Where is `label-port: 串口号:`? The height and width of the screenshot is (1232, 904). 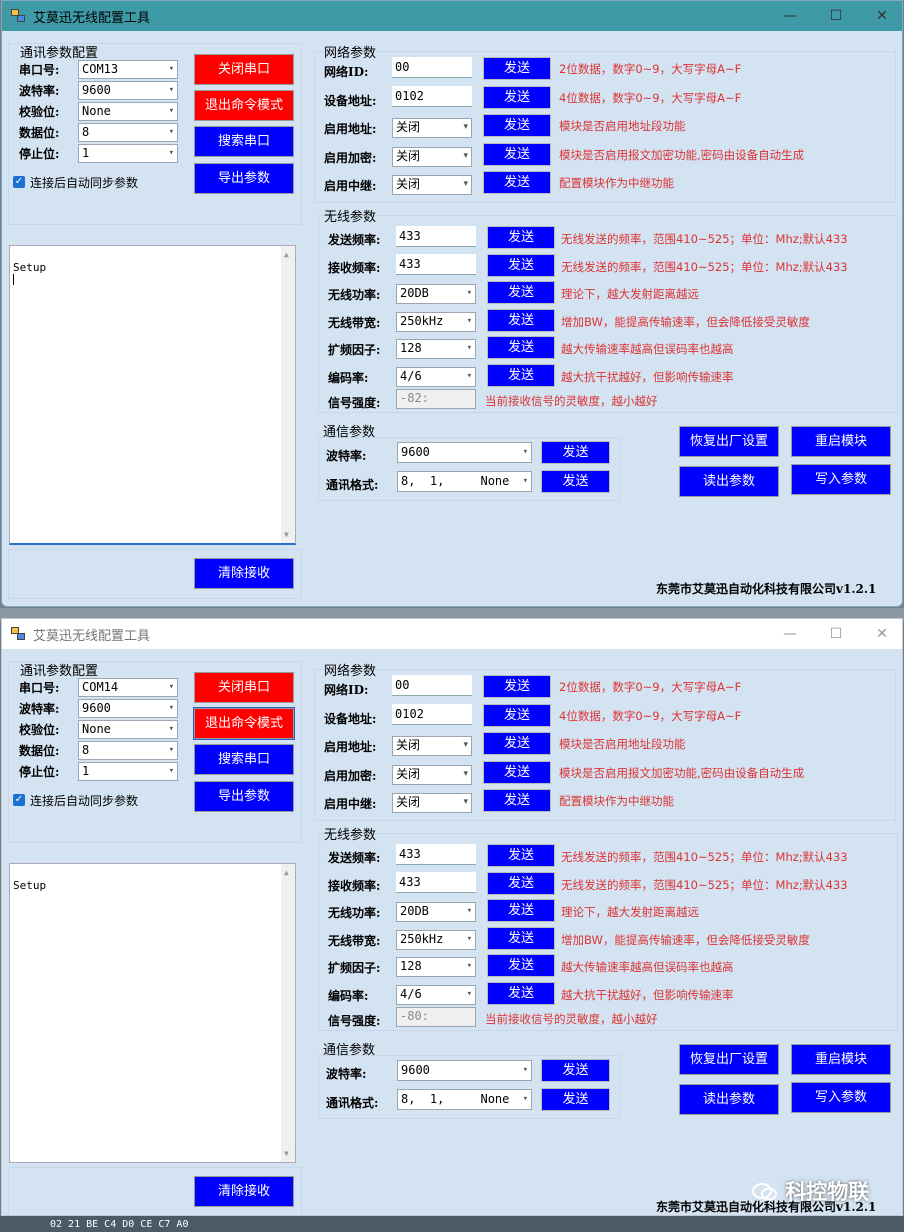
label-port: 串口号: is located at coordinates (39, 70).